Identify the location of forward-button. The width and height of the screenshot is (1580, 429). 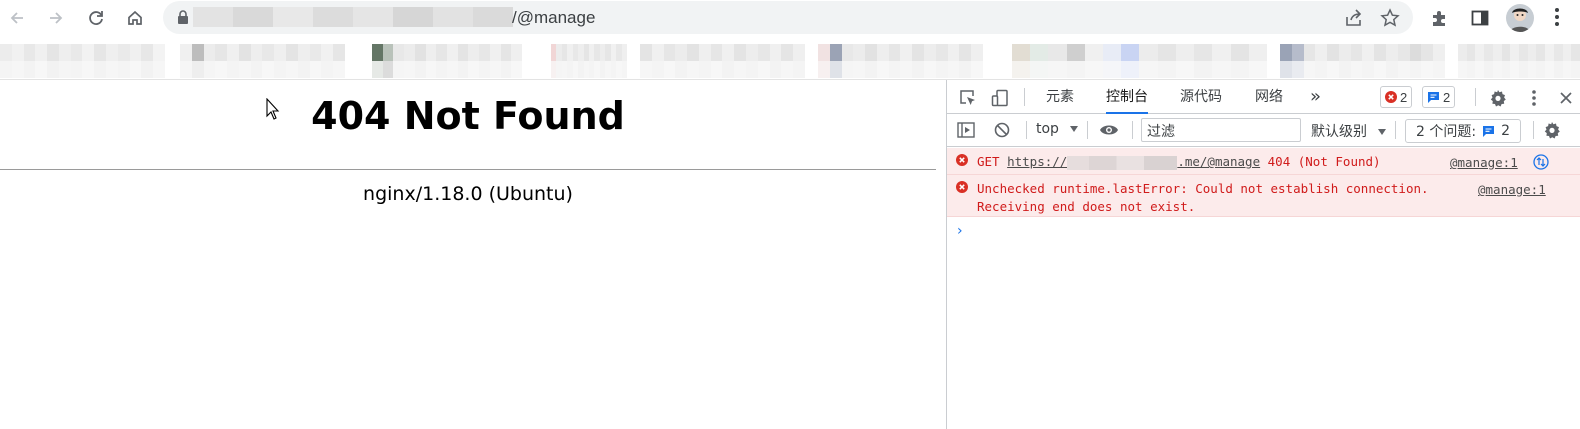
(56, 18).